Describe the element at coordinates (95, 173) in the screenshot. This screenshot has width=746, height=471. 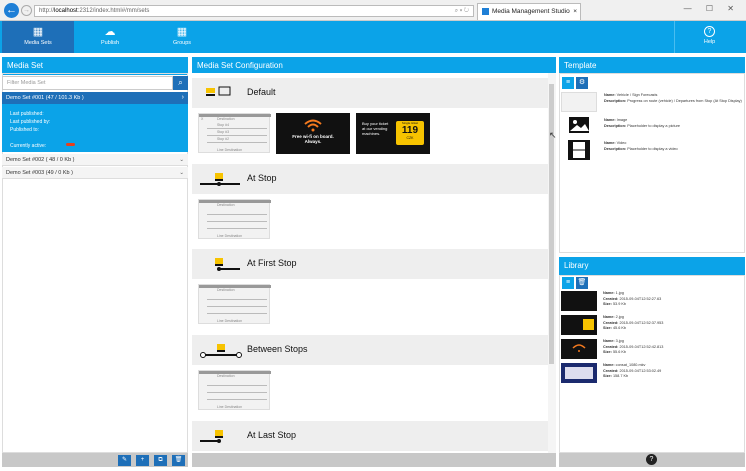
I see `media-set-item: Demo Set #003 (49 / 0 Kb ) ⌄` at that location.